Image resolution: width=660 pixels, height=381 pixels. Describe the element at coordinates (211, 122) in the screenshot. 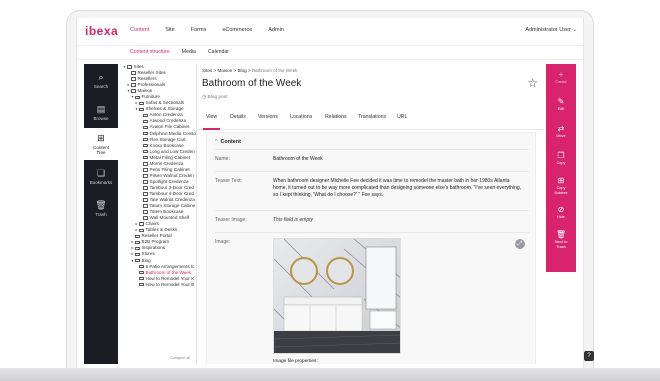

I see `tab-view: View` at that location.